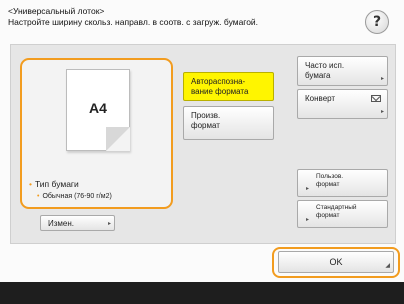 The height and width of the screenshot is (304, 404). I want to click on envelope-button: Конверт ▸, so click(342, 104).